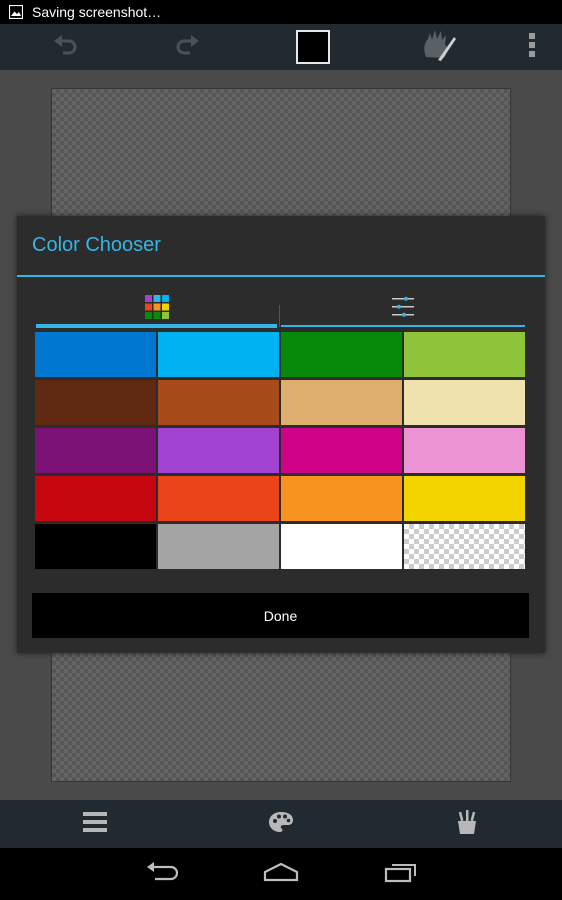 This screenshot has height=900, width=562. I want to click on overflow-menu-icon, so click(532, 47).